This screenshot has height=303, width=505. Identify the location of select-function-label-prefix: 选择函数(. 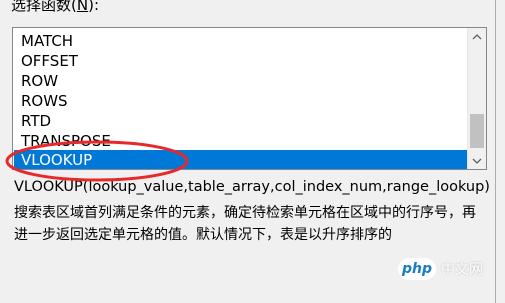
(44, 7).